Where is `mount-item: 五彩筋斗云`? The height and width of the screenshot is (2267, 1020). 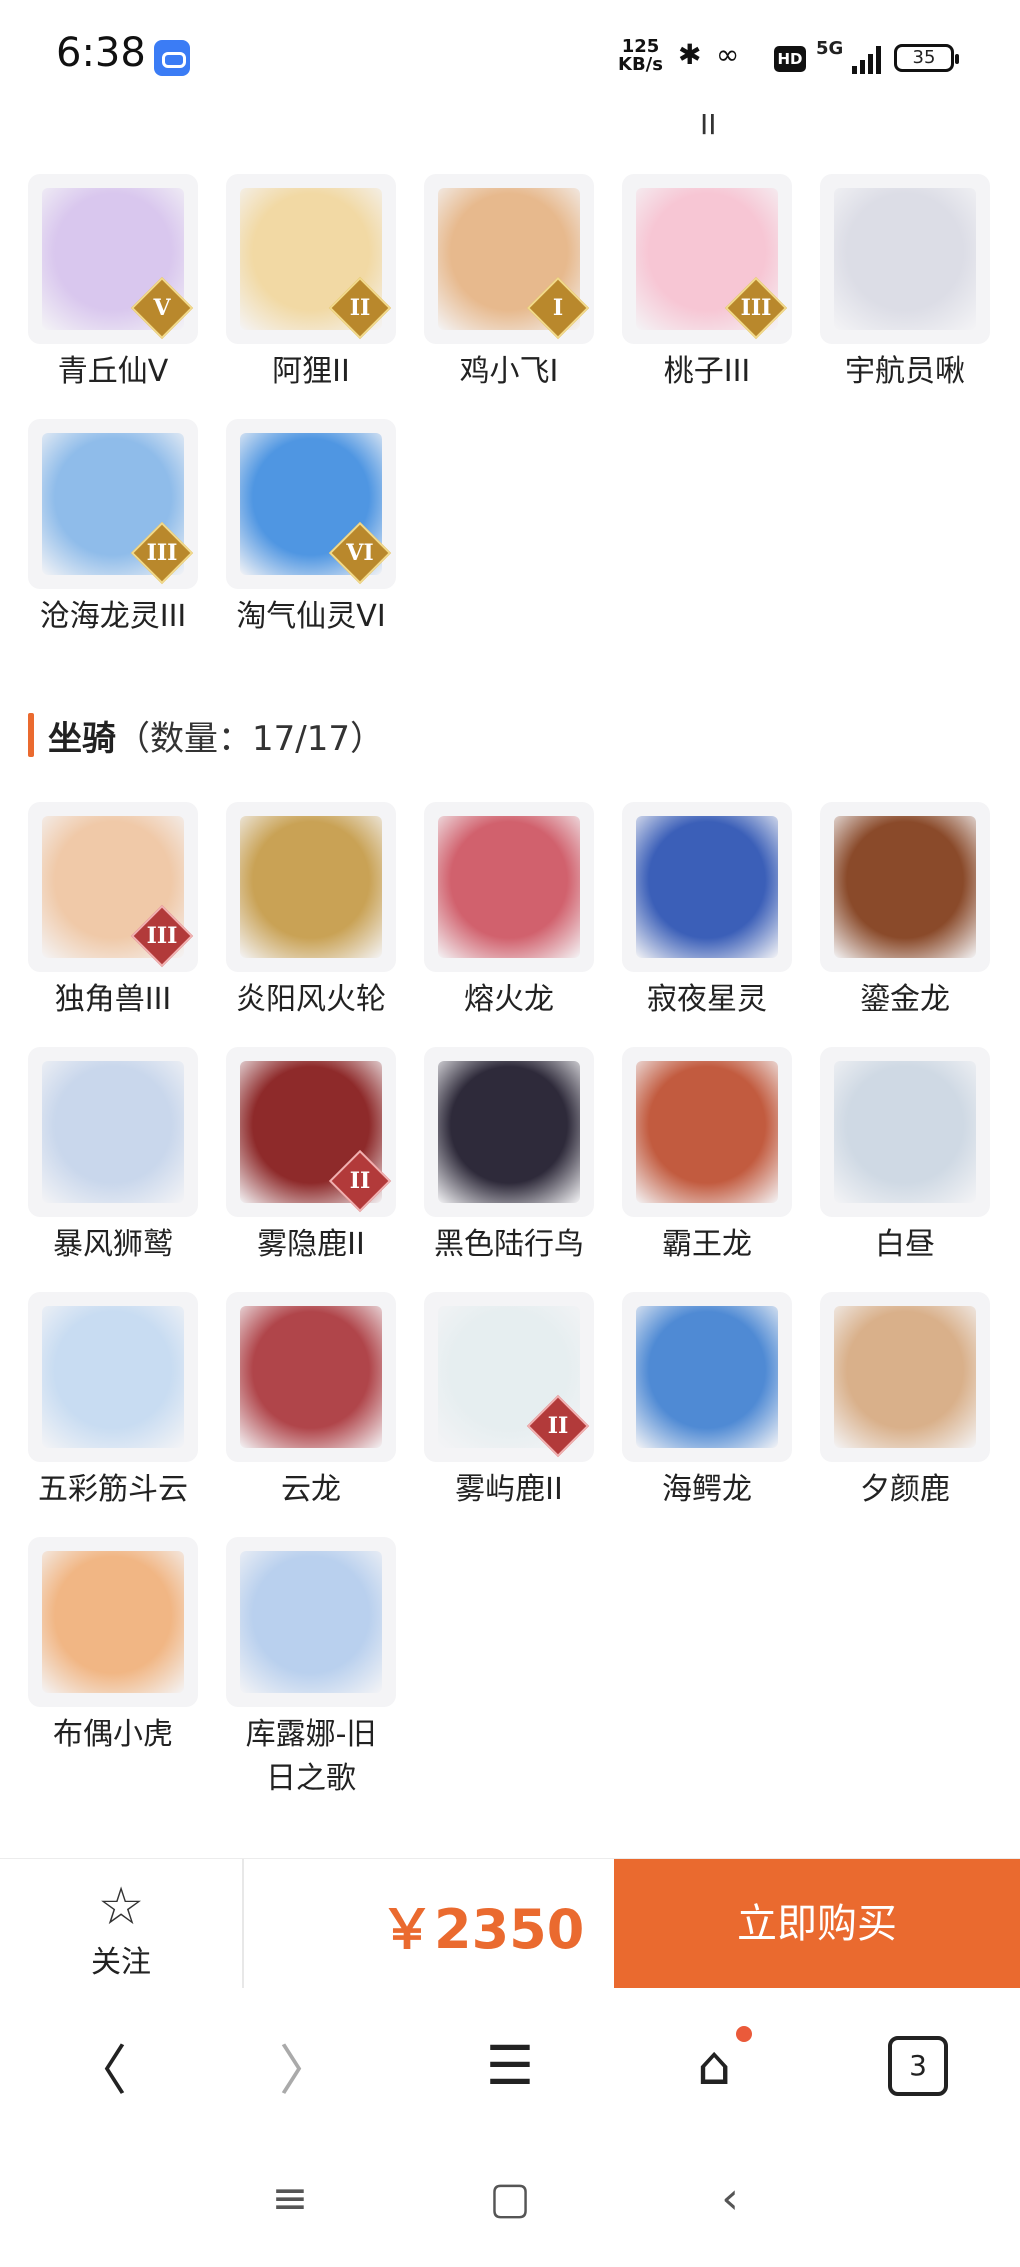
mount-item: 五彩筋斗云 is located at coordinates (113, 1402).